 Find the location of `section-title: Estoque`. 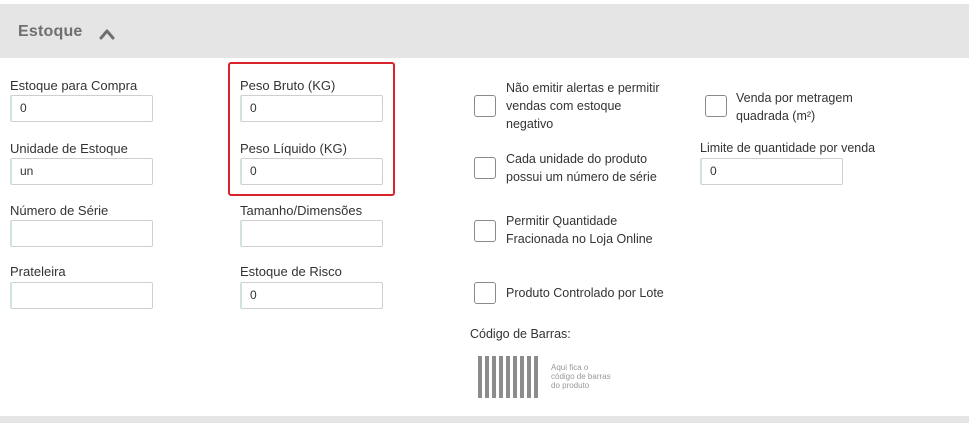

section-title: Estoque is located at coordinates (50, 31).